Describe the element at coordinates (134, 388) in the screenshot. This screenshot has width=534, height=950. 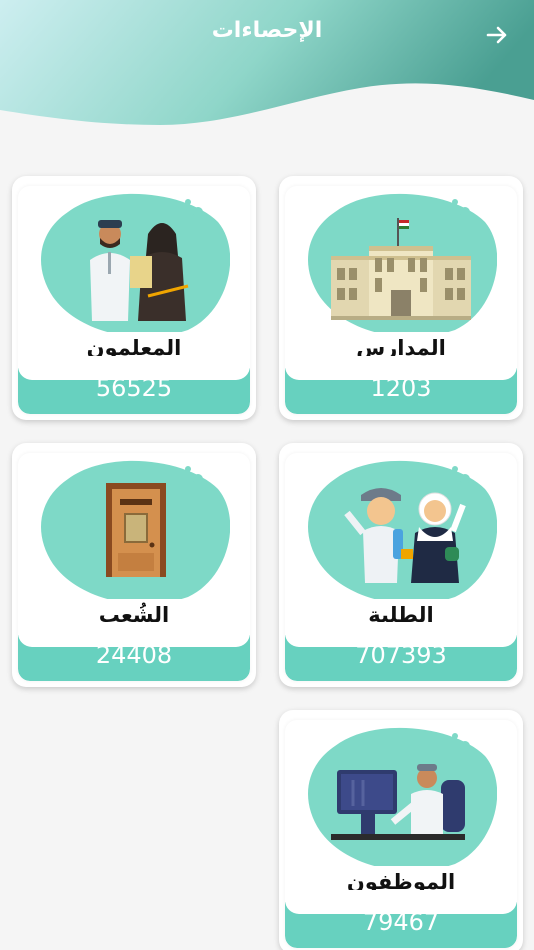
I see `card-count-teachers: 56525` at that location.